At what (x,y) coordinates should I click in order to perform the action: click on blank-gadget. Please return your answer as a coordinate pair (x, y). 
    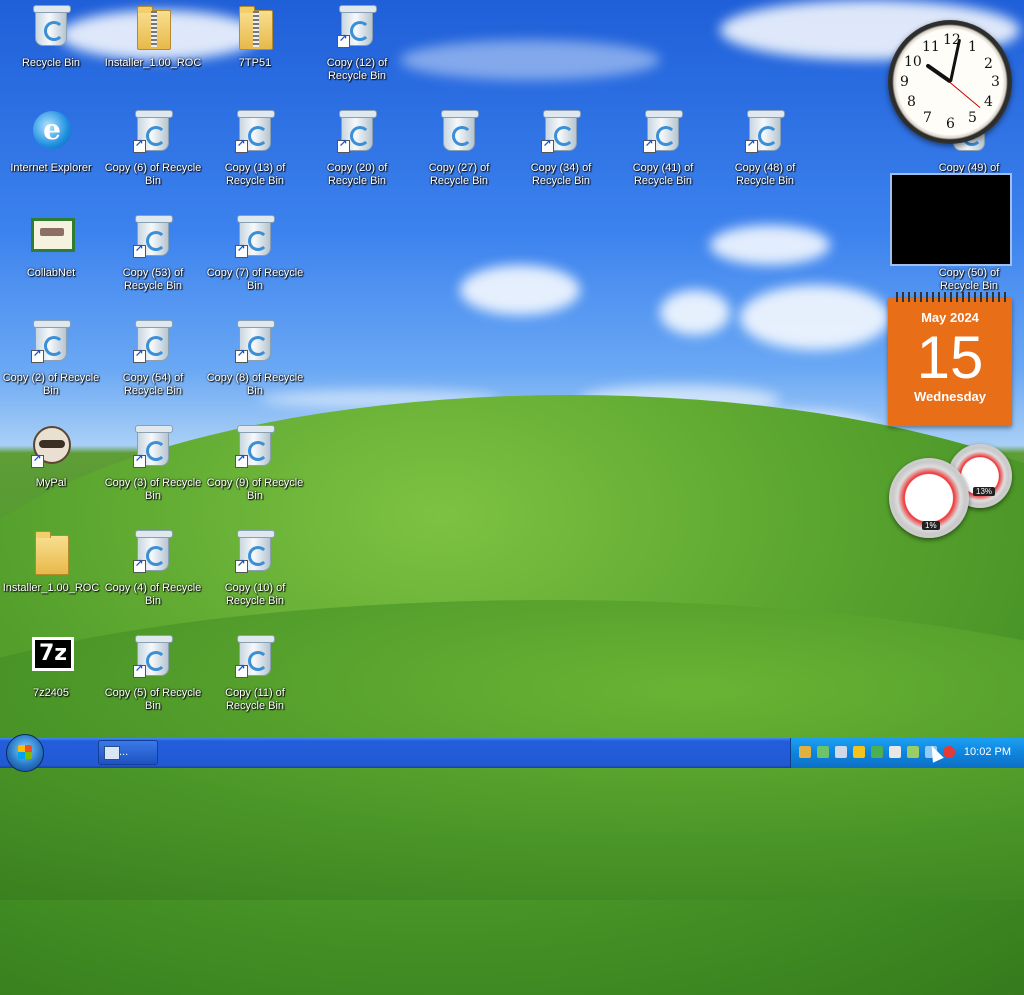
    Looking at the image, I should click on (951, 219).